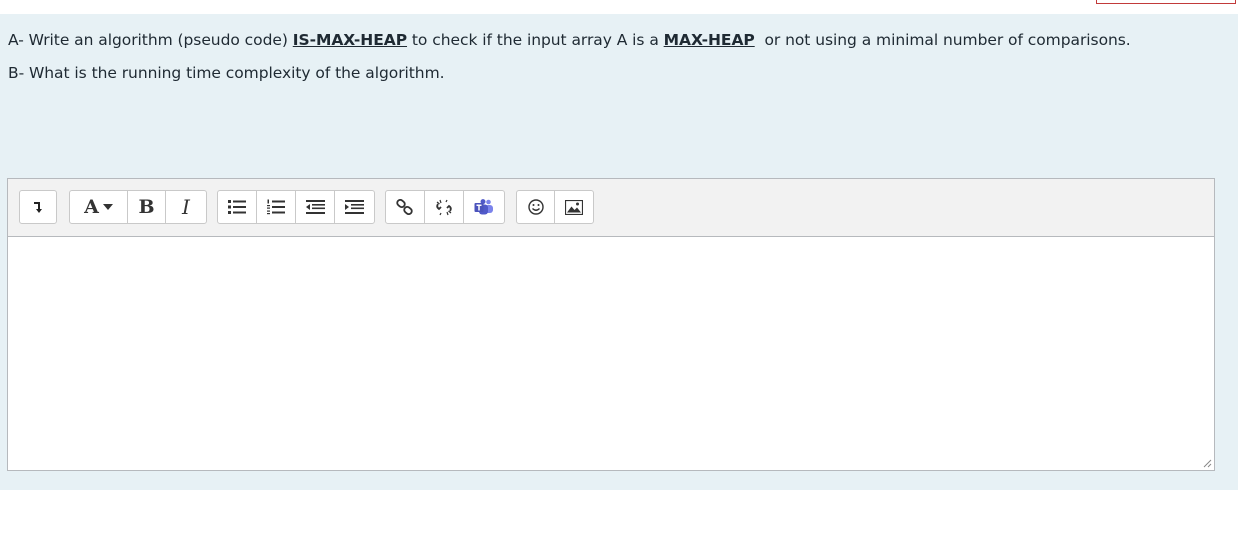 Image resolution: width=1244 pixels, height=535 pixels. I want to click on indent-icon, so click(354, 207).